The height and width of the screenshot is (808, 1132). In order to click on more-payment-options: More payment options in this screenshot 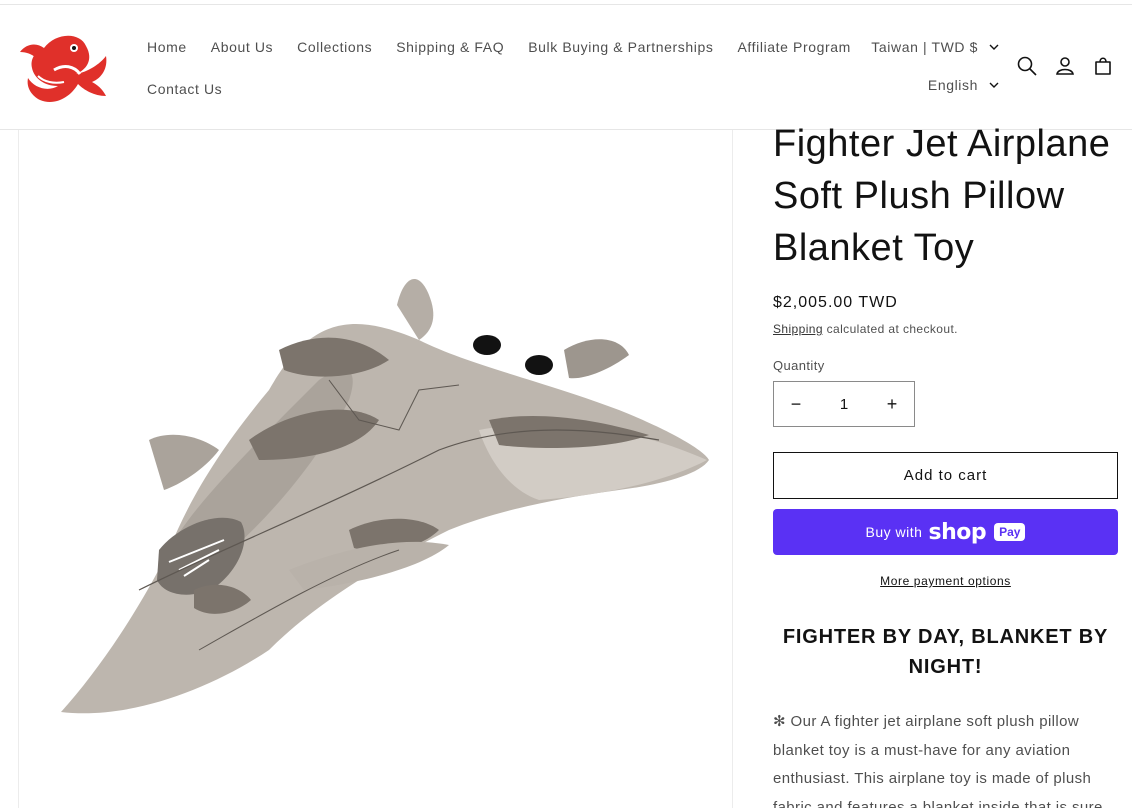, I will do `click(945, 581)`.